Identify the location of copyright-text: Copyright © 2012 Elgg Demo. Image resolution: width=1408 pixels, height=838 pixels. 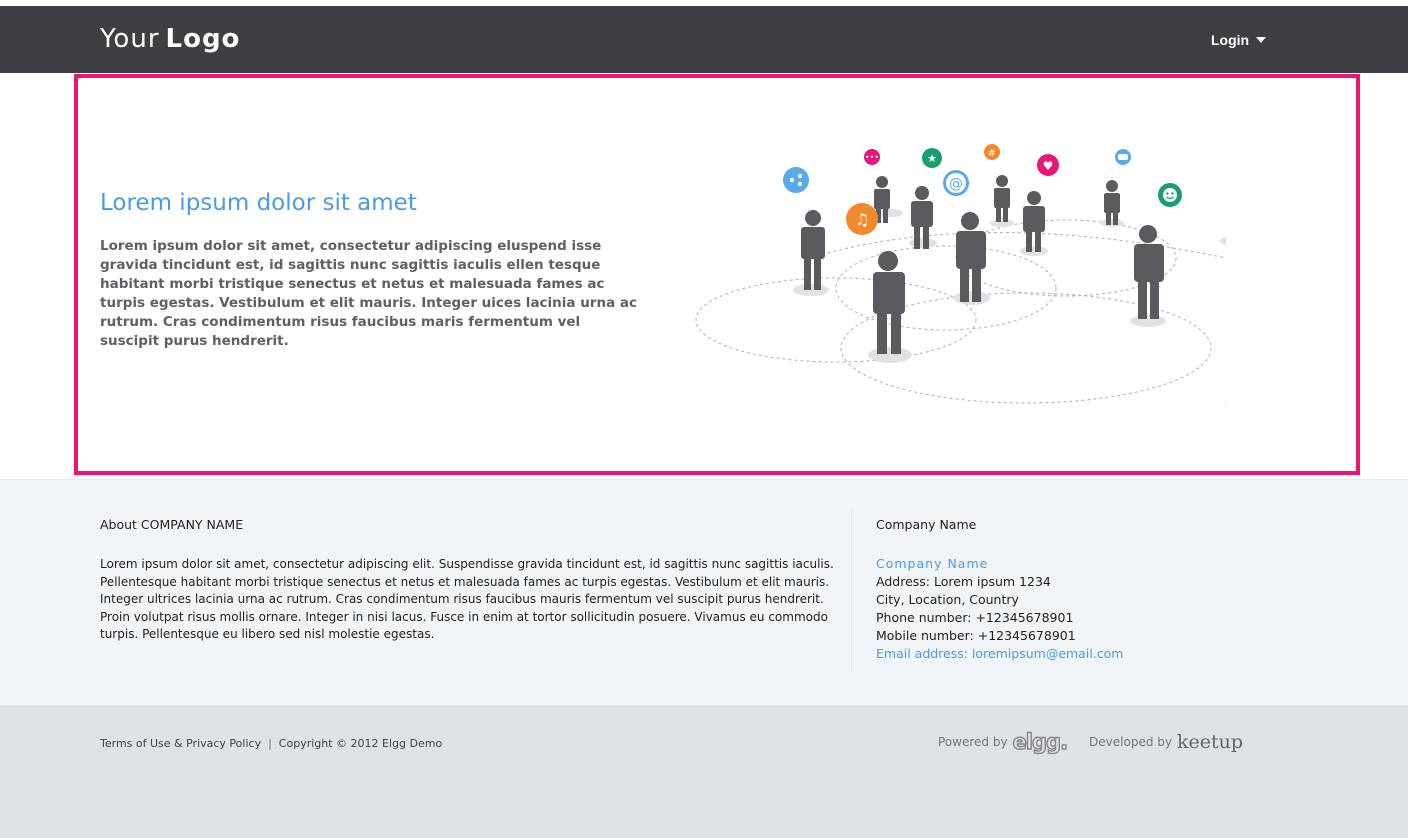
(360, 743).